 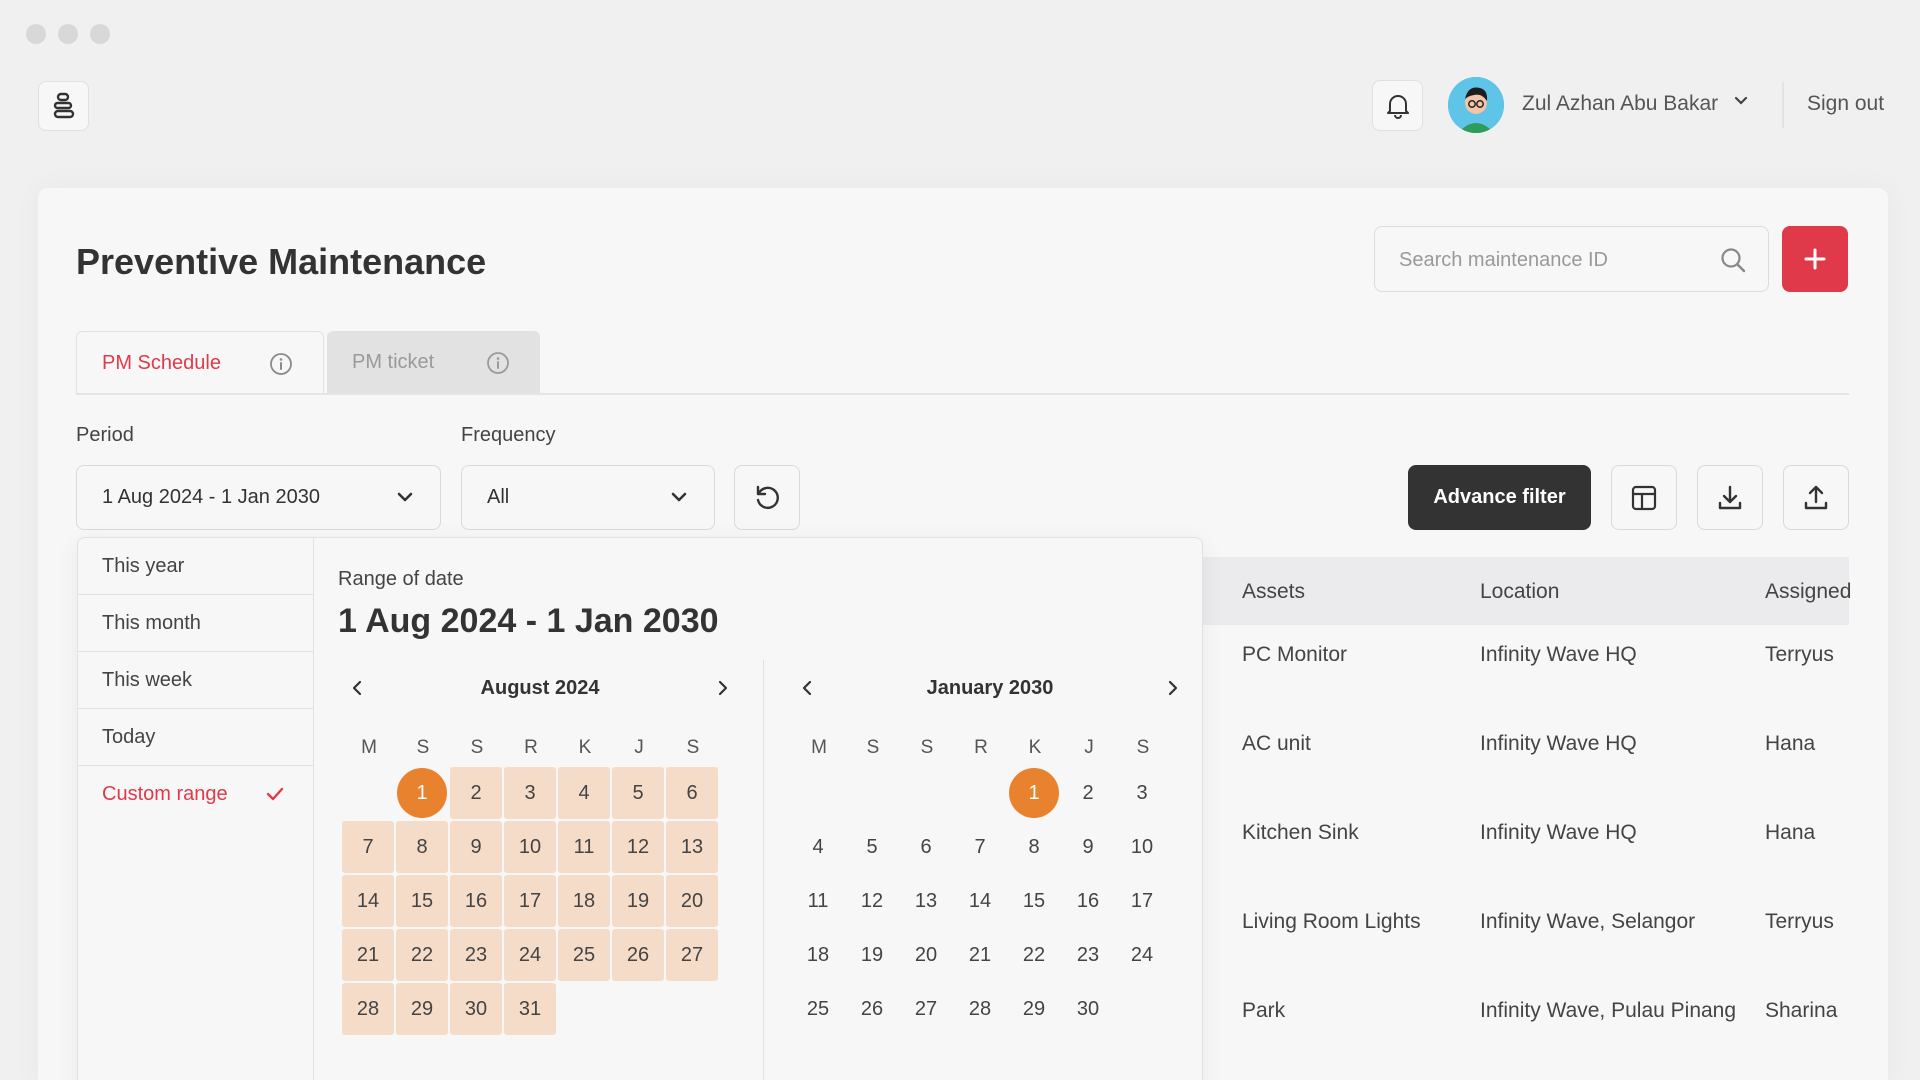 I want to click on calendar-day: 31, so click(x=530, y=1009).